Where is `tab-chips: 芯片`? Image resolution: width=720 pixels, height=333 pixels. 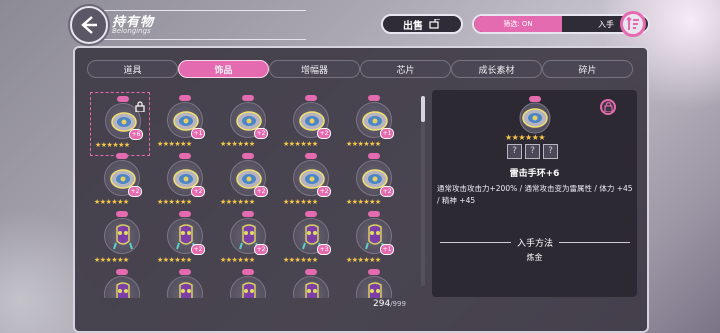
tab-chips: 芯片 is located at coordinates (405, 69).